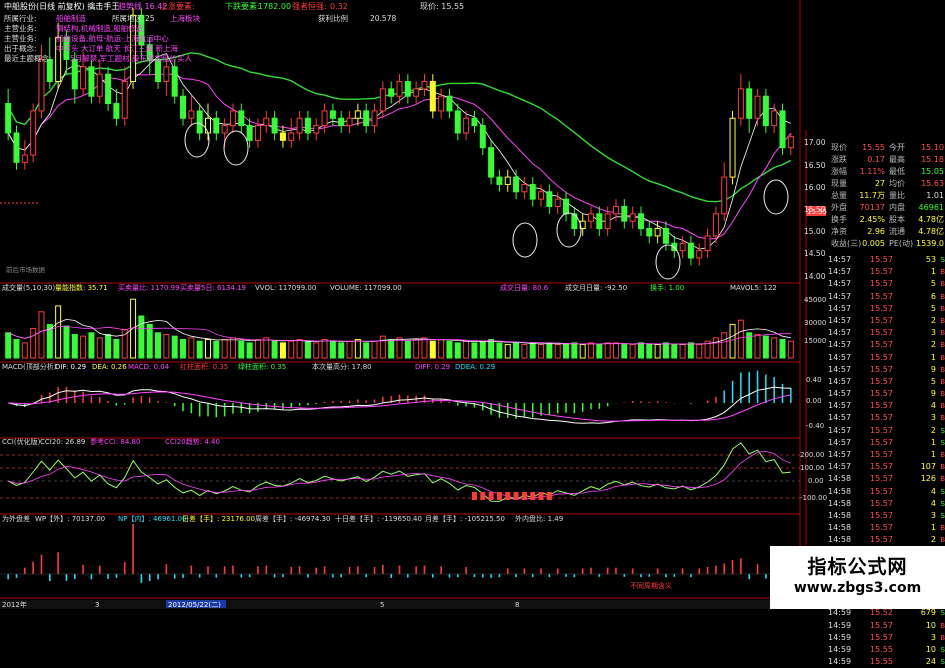 This screenshot has height=668, width=945. Describe the element at coordinates (149, 367) in the screenshot. I see `macd-item-2: MACD: 0.04` at that location.